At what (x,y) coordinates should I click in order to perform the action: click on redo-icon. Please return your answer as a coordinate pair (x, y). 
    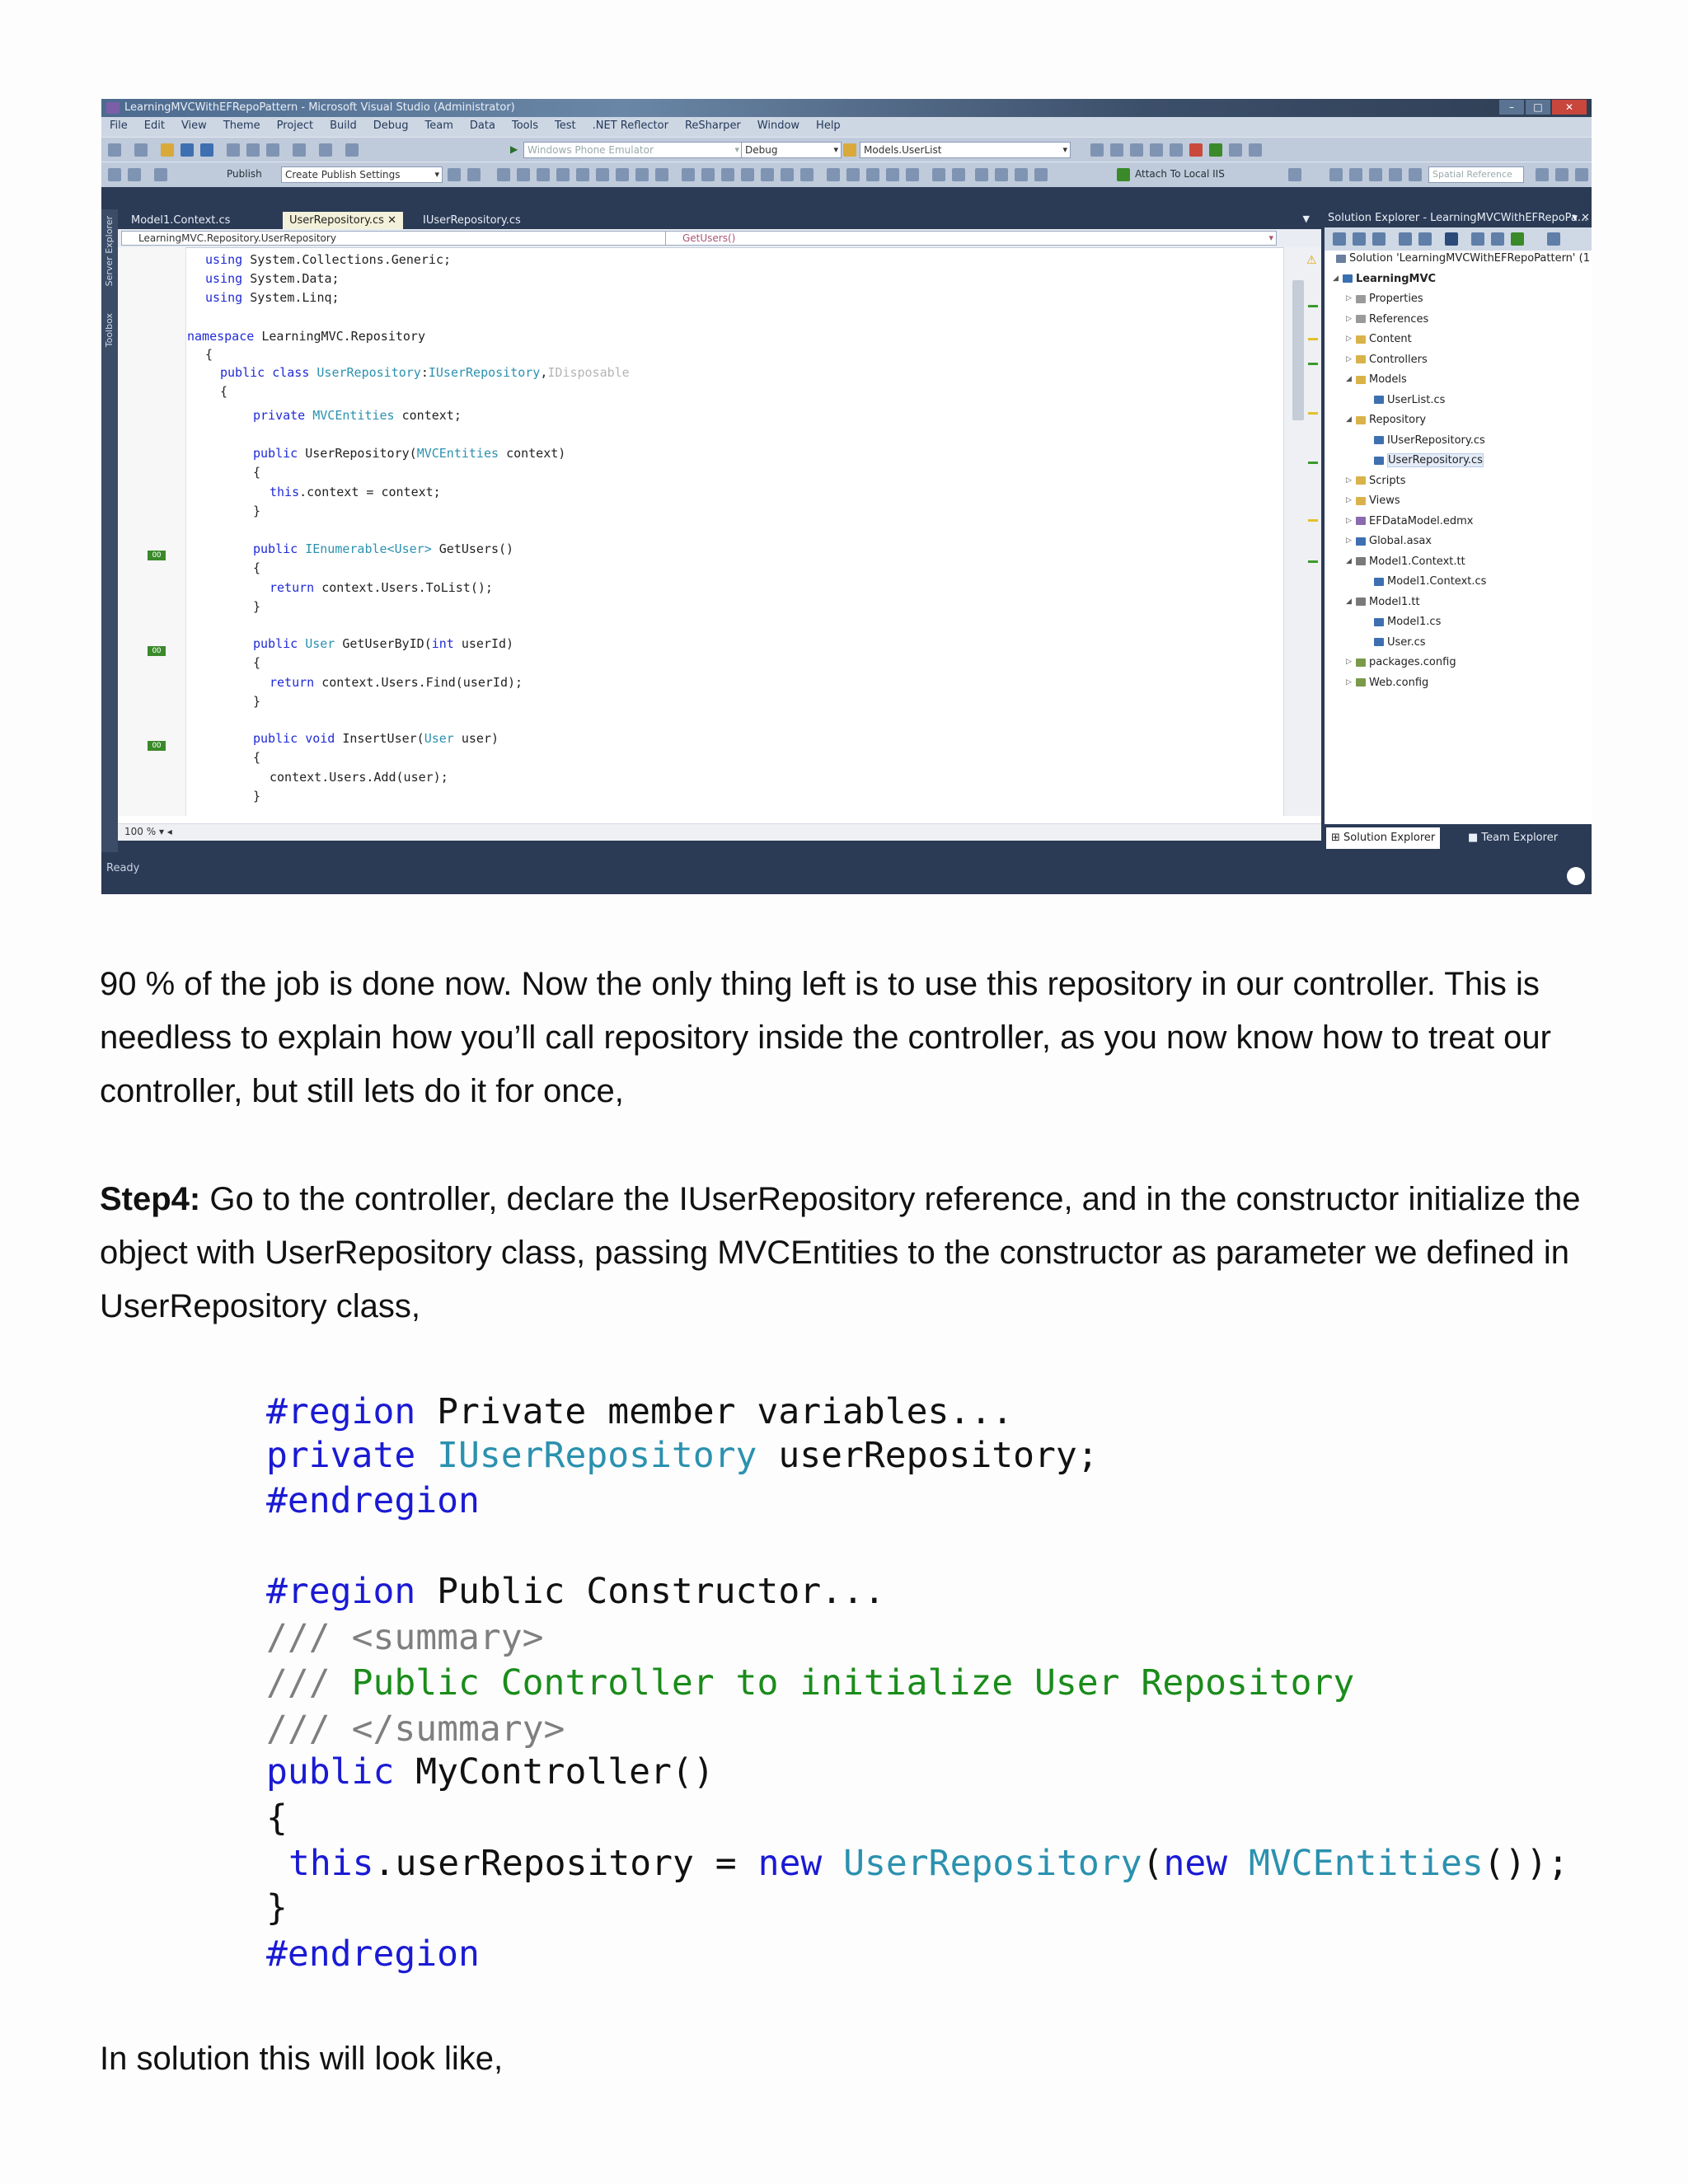
    Looking at the image, I should click on (325, 150).